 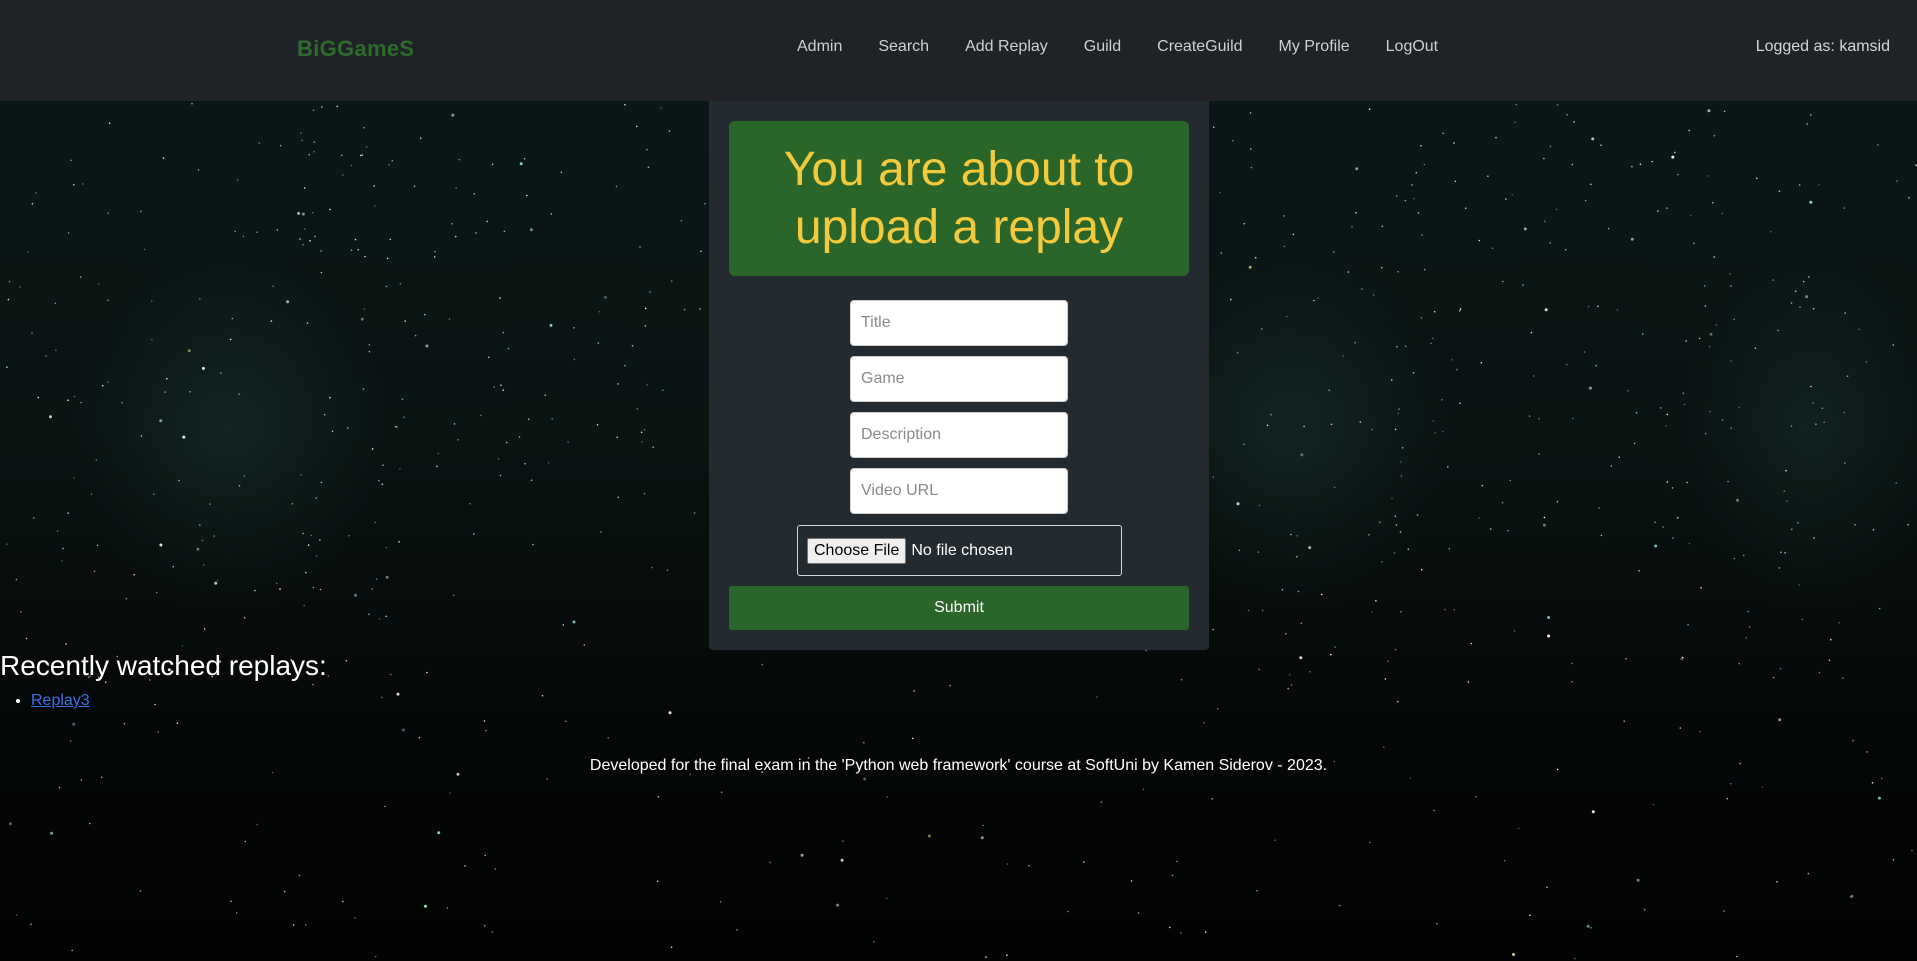 What do you see at coordinates (959, 608) in the screenshot?
I see `submit-button: Submit` at bounding box center [959, 608].